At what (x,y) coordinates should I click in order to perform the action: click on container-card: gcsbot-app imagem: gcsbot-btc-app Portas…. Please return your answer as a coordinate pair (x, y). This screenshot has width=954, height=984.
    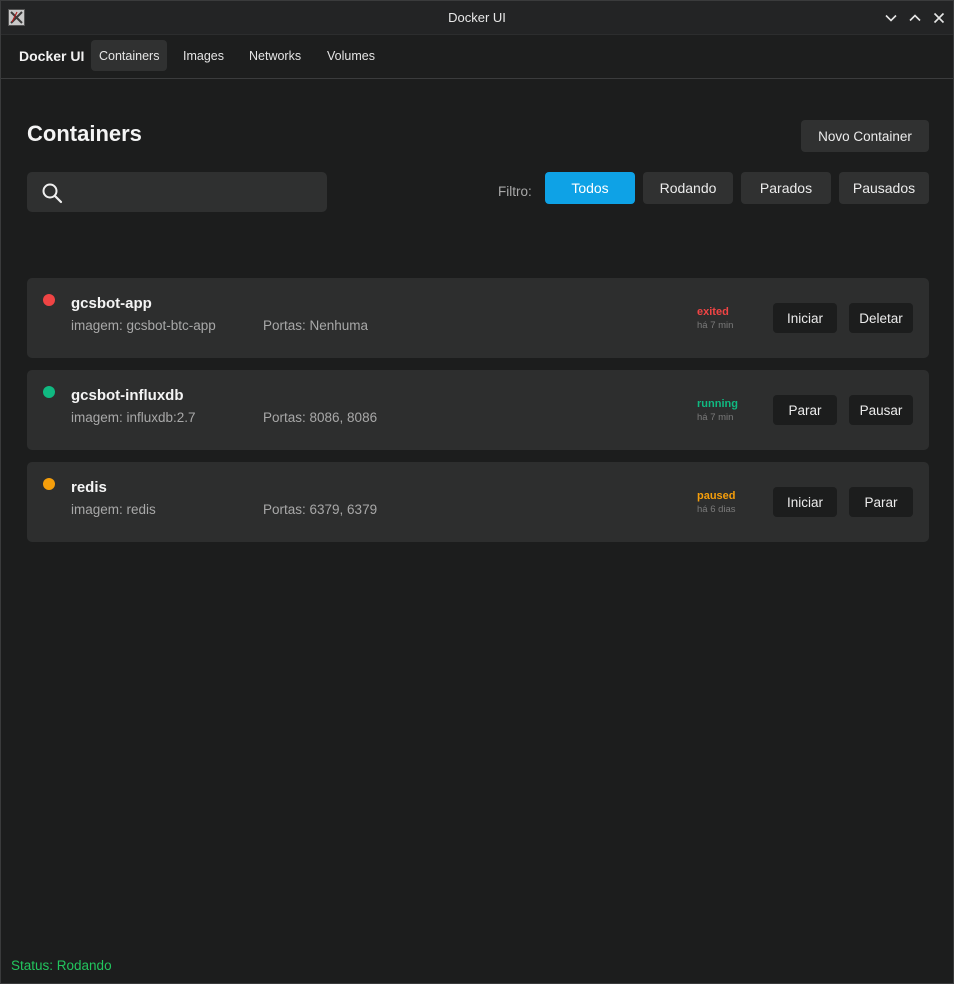
    Looking at the image, I should click on (478, 318).